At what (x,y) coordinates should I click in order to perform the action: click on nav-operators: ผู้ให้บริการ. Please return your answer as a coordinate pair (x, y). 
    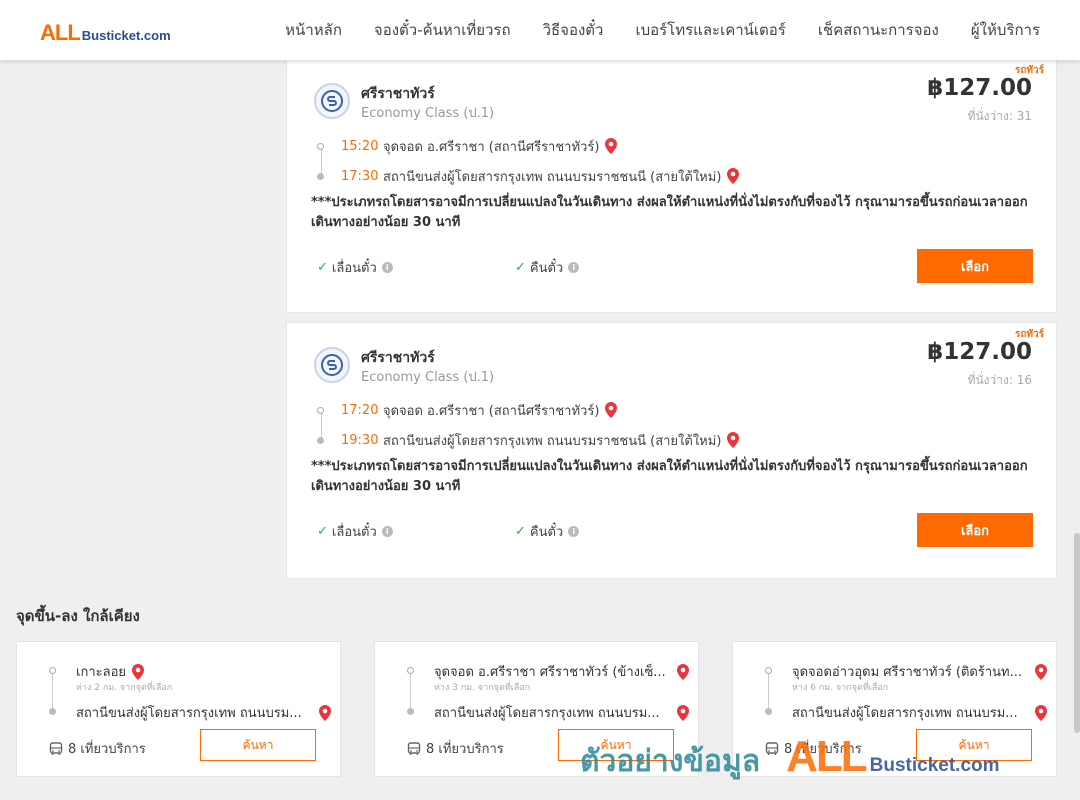
    Looking at the image, I should click on (1005, 30).